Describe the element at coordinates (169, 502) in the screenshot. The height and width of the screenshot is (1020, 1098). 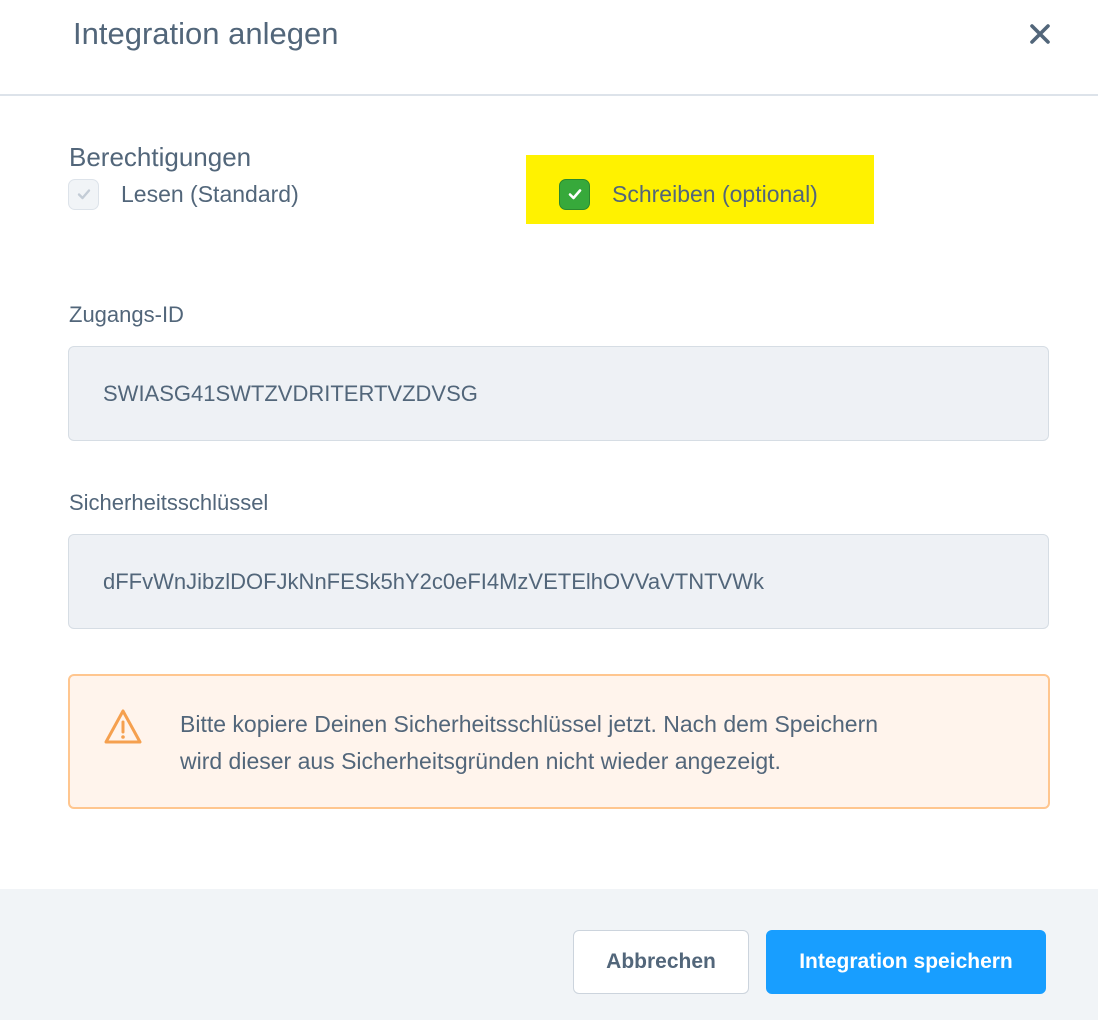
I see `secret-key-label: Sicherheitsschlüssel` at that location.